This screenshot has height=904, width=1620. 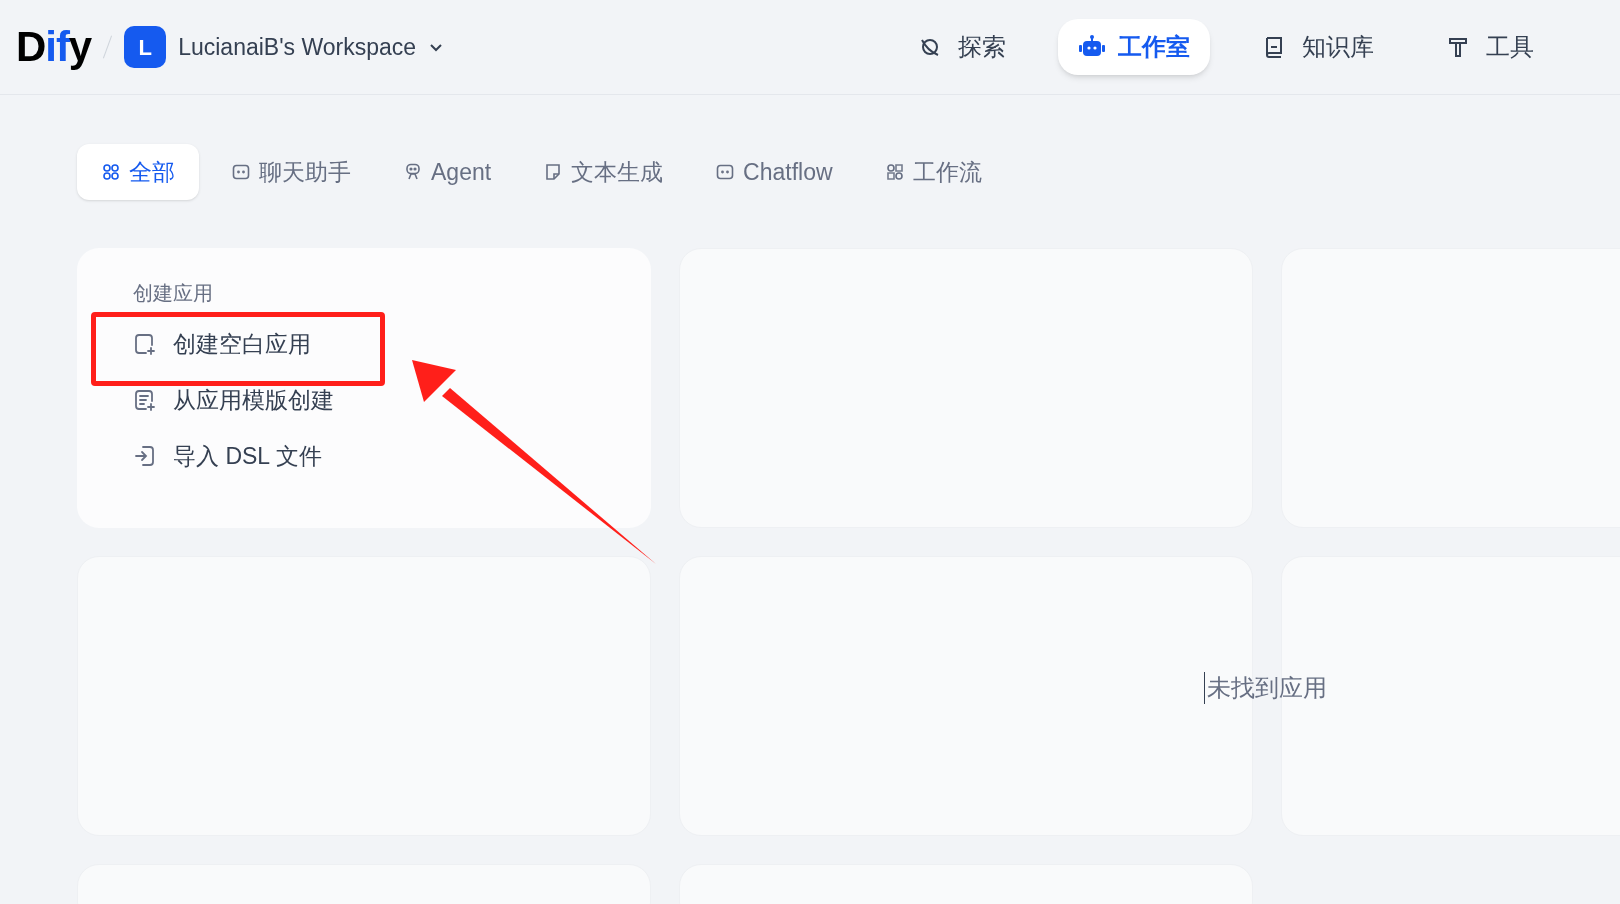 I want to click on document-plus-icon, so click(x=145, y=400).